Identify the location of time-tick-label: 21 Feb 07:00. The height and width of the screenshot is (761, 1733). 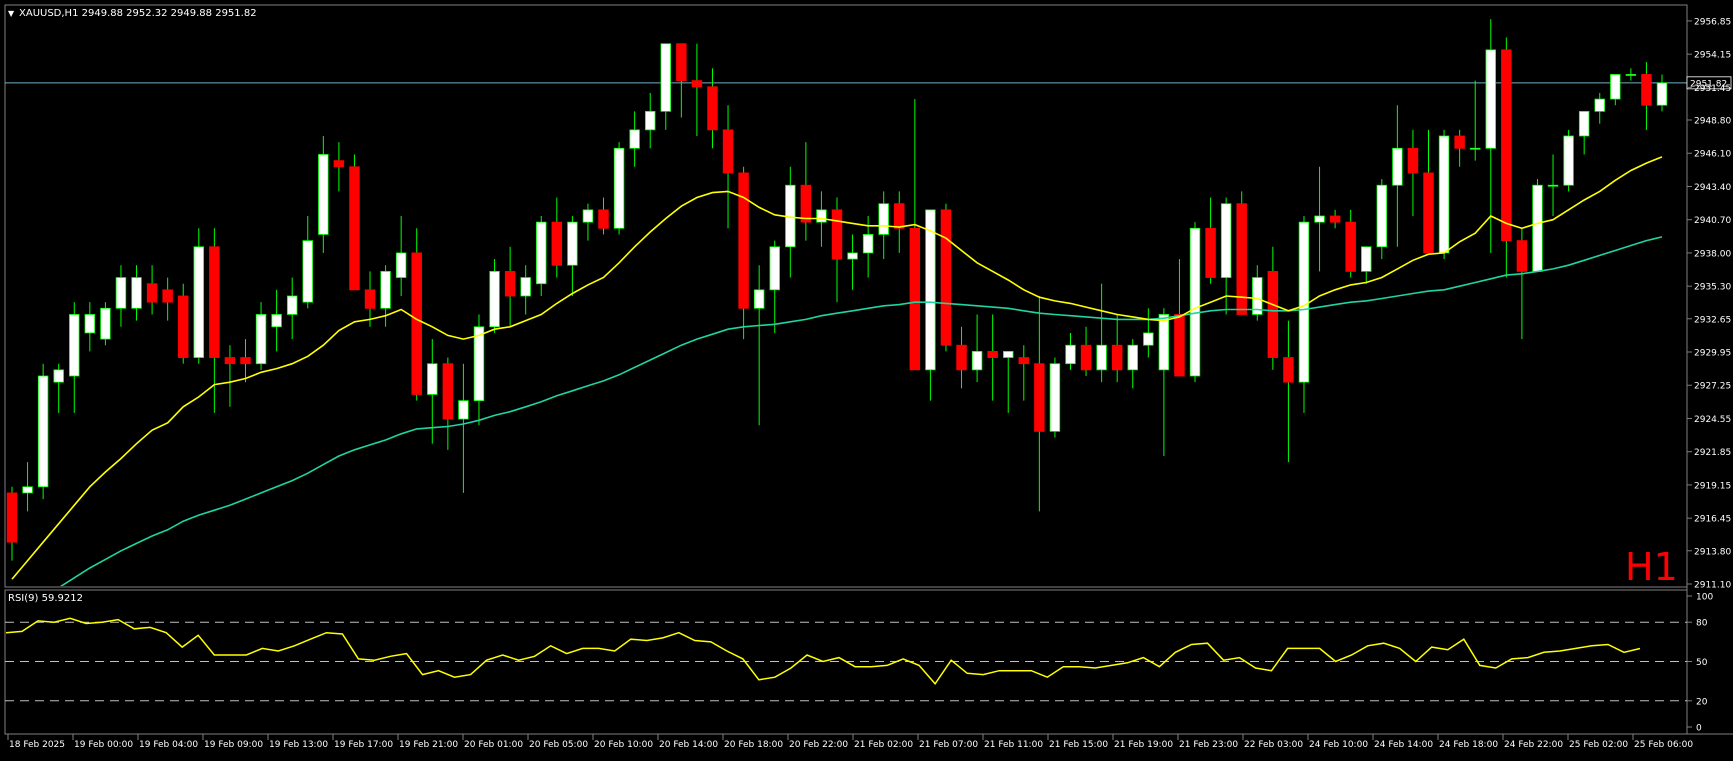
(948, 745).